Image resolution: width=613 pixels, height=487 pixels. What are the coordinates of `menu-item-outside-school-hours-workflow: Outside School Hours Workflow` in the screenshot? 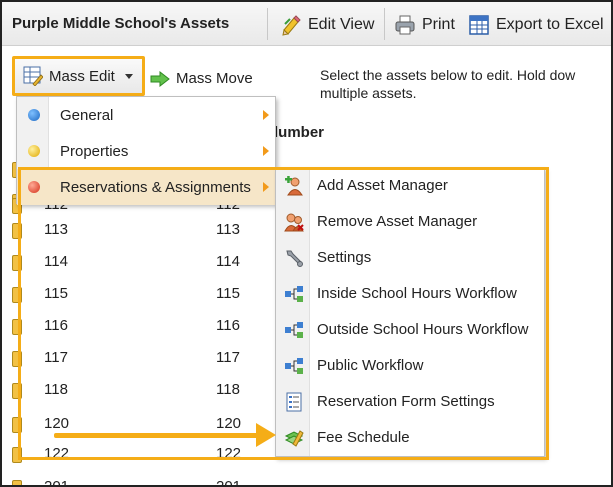 It's located at (410, 330).